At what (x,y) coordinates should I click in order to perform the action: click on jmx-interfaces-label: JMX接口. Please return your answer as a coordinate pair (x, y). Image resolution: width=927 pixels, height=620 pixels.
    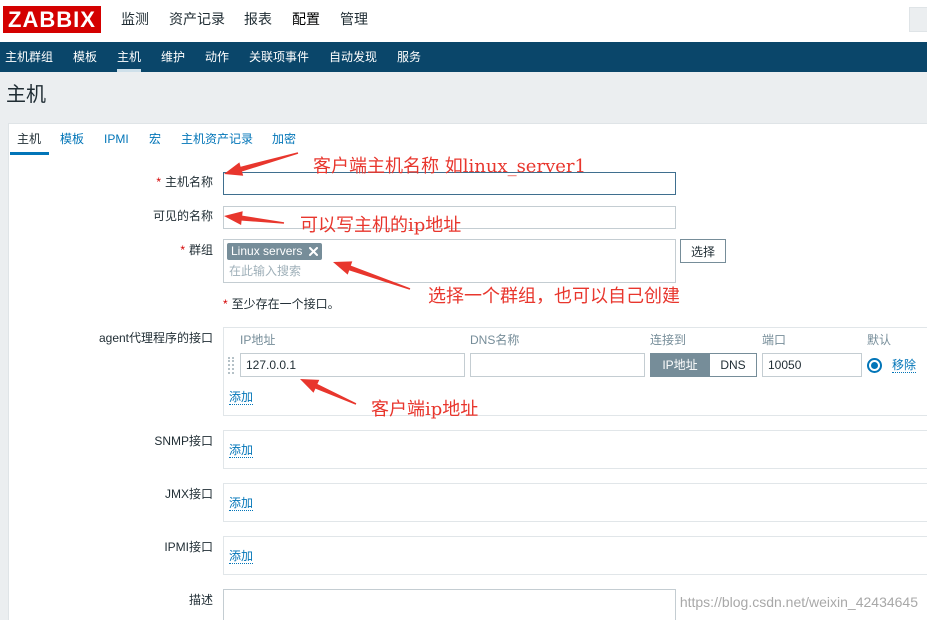
    Looking at the image, I should click on (188, 494).